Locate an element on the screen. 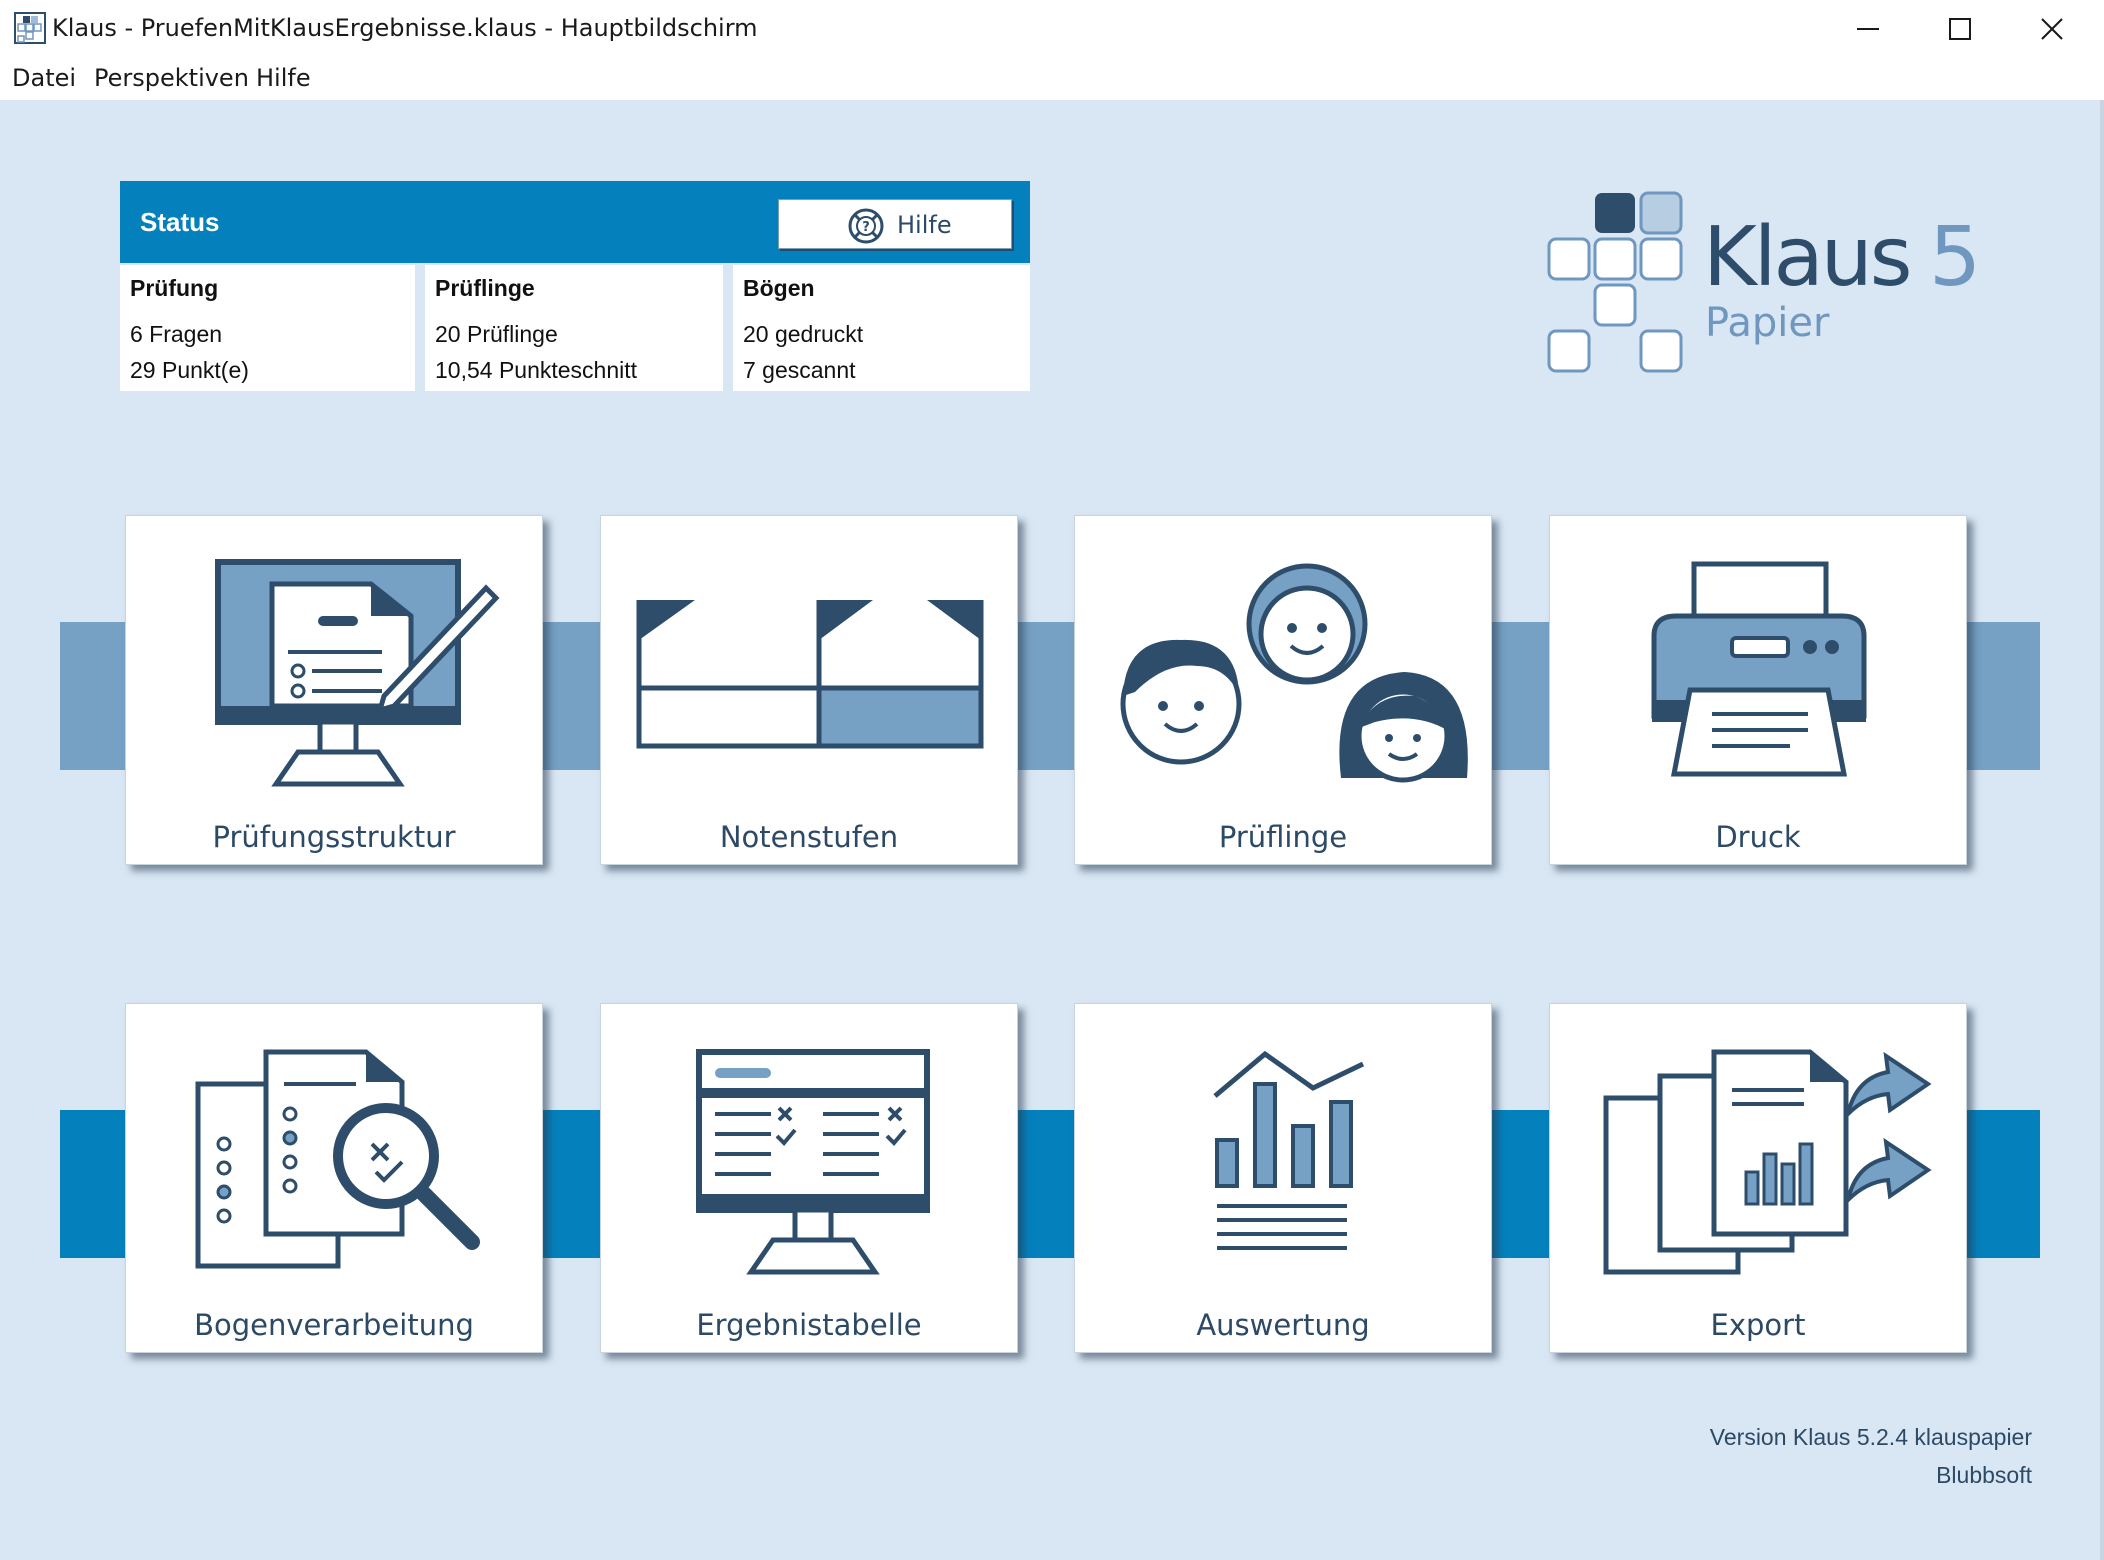 Image resolution: width=2104 pixels, height=1560 pixels. status-value: 7 gescannt is located at coordinates (799, 370).